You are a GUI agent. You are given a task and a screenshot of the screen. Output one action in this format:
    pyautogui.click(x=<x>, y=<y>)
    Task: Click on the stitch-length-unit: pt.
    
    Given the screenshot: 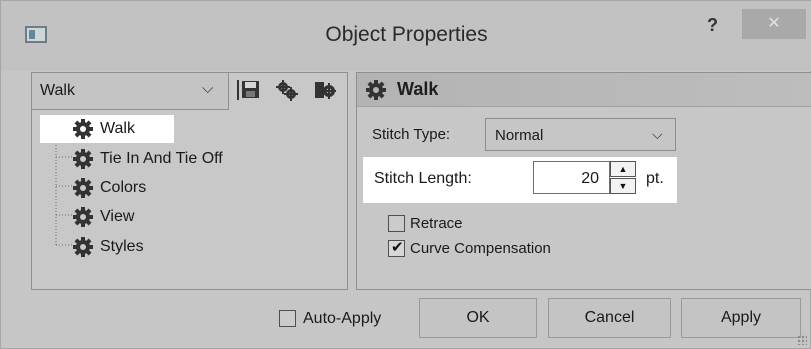 What is the action you would take?
    pyautogui.click(x=655, y=178)
    